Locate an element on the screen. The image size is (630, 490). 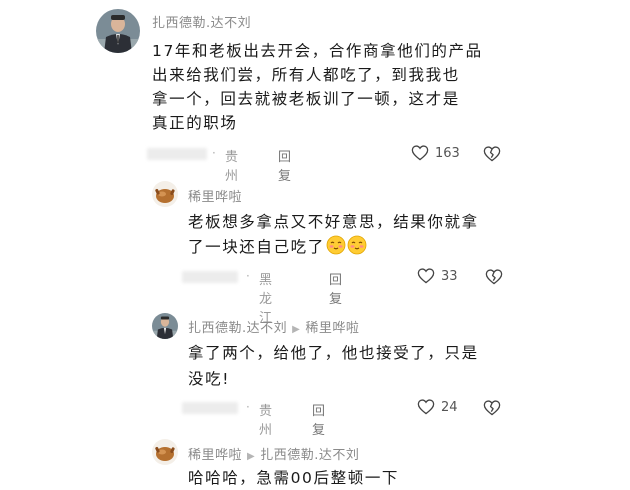
comment-text: 拿了两个，给他了，他也接受了，只是 没吃! is located at coordinates (333, 366).